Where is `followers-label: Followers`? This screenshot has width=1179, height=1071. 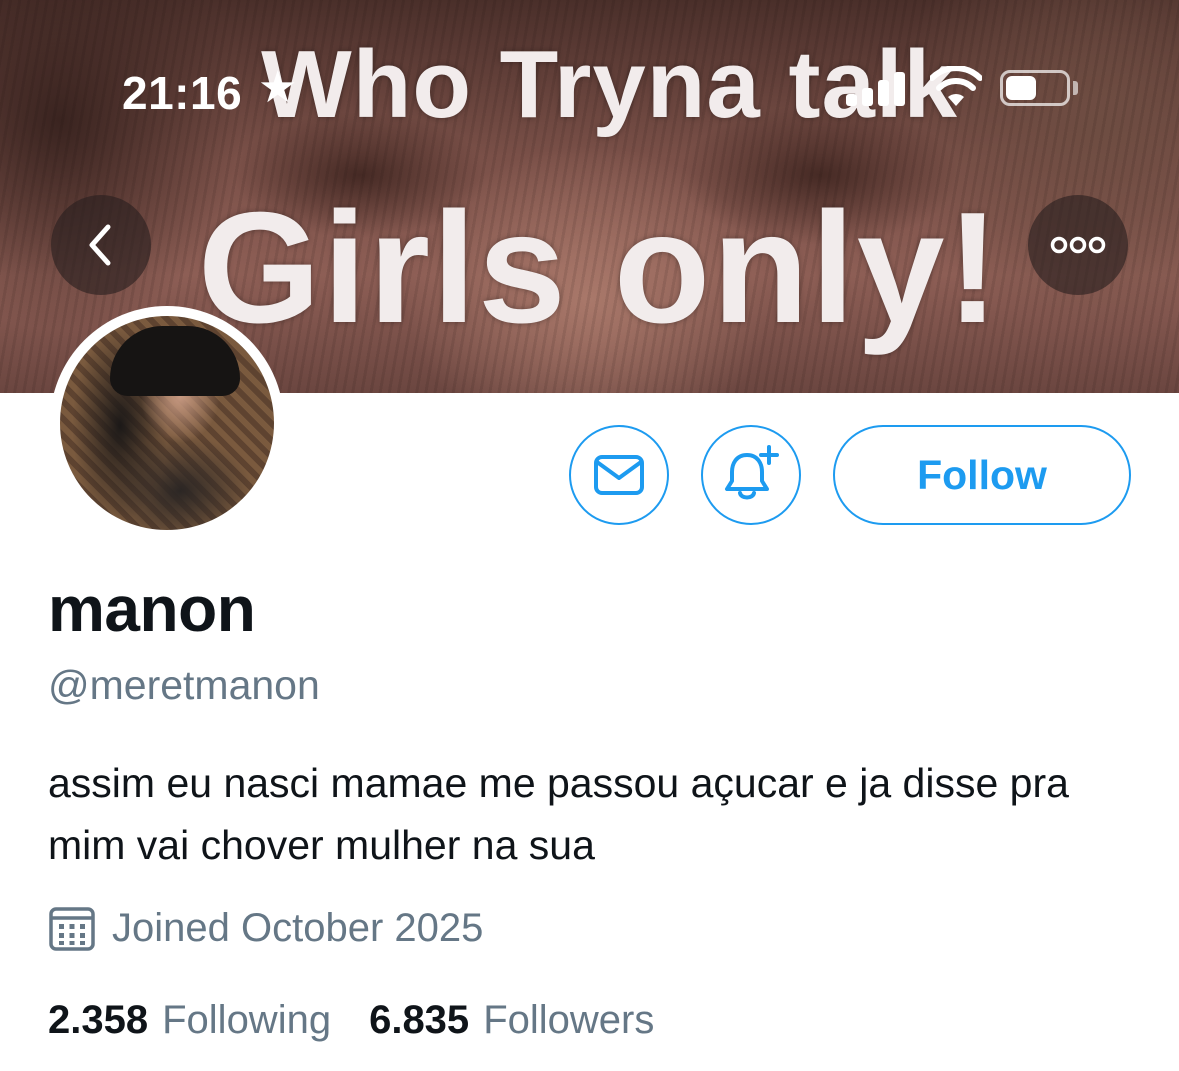
followers-label: Followers is located at coordinates (569, 1020).